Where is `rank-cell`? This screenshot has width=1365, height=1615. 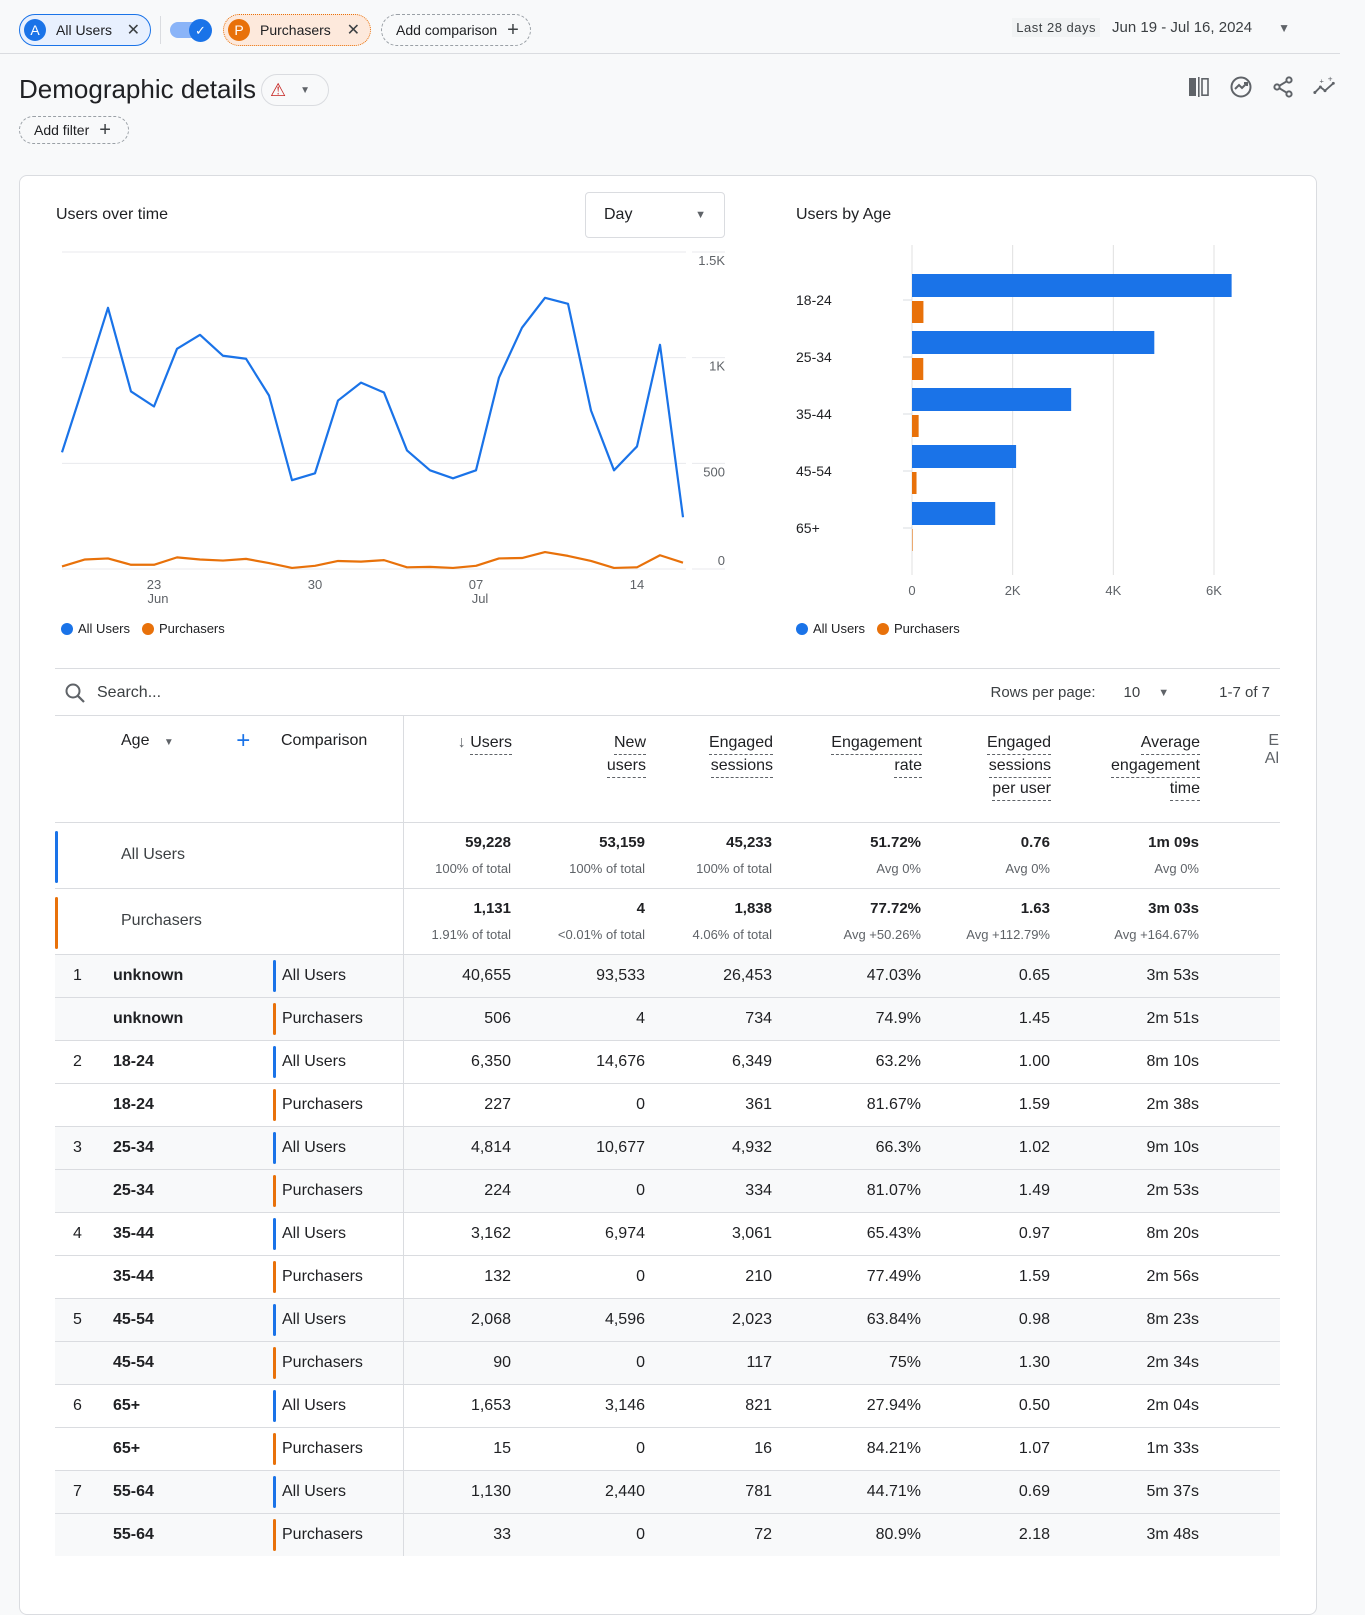 rank-cell is located at coordinates (79, 1534).